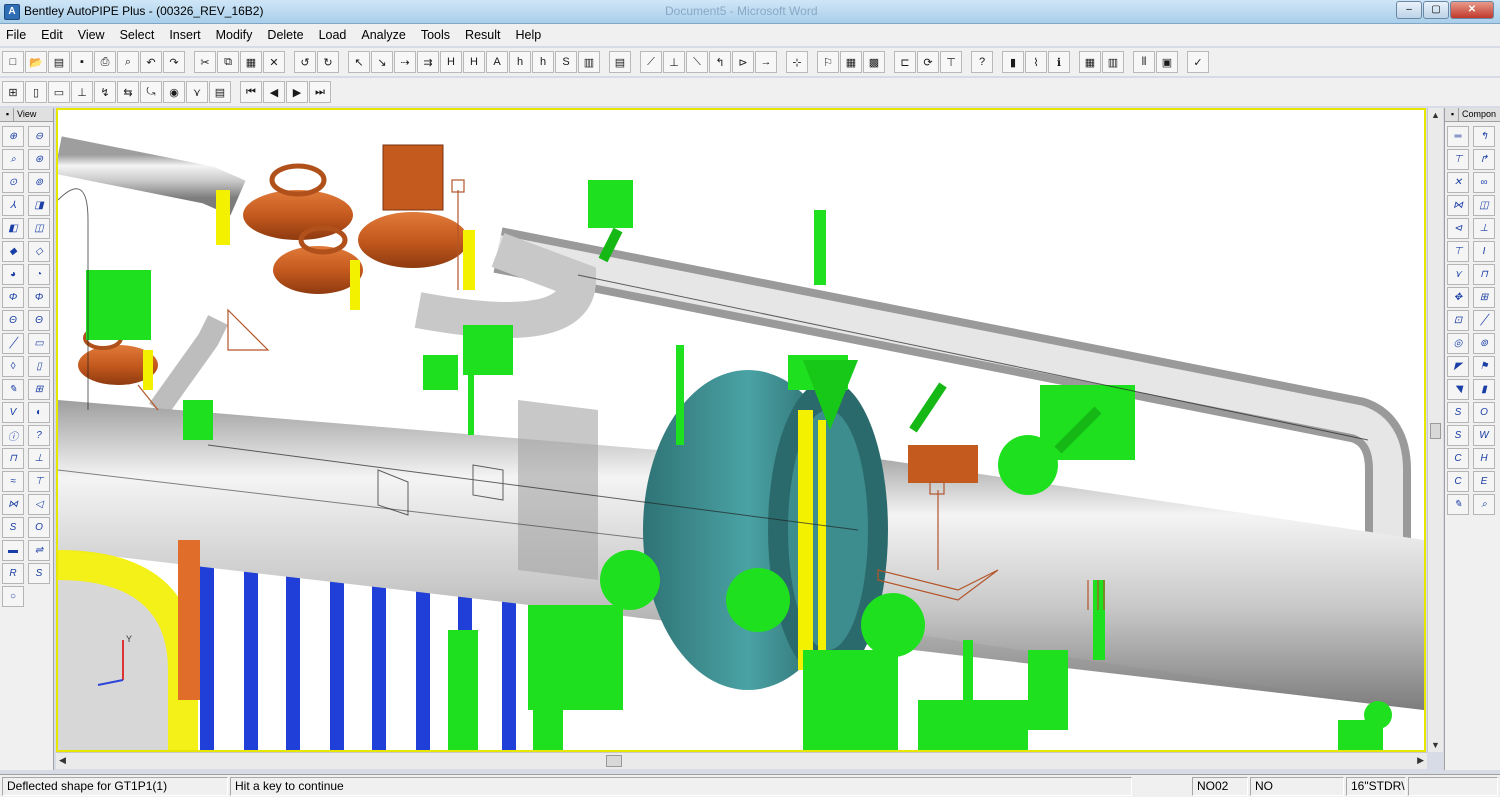 This screenshot has width=1500, height=797. What do you see at coordinates (1484, 366) in the screenshot?
I see `moment-comp-button: ⚑` at bounding box center [1484, 366].